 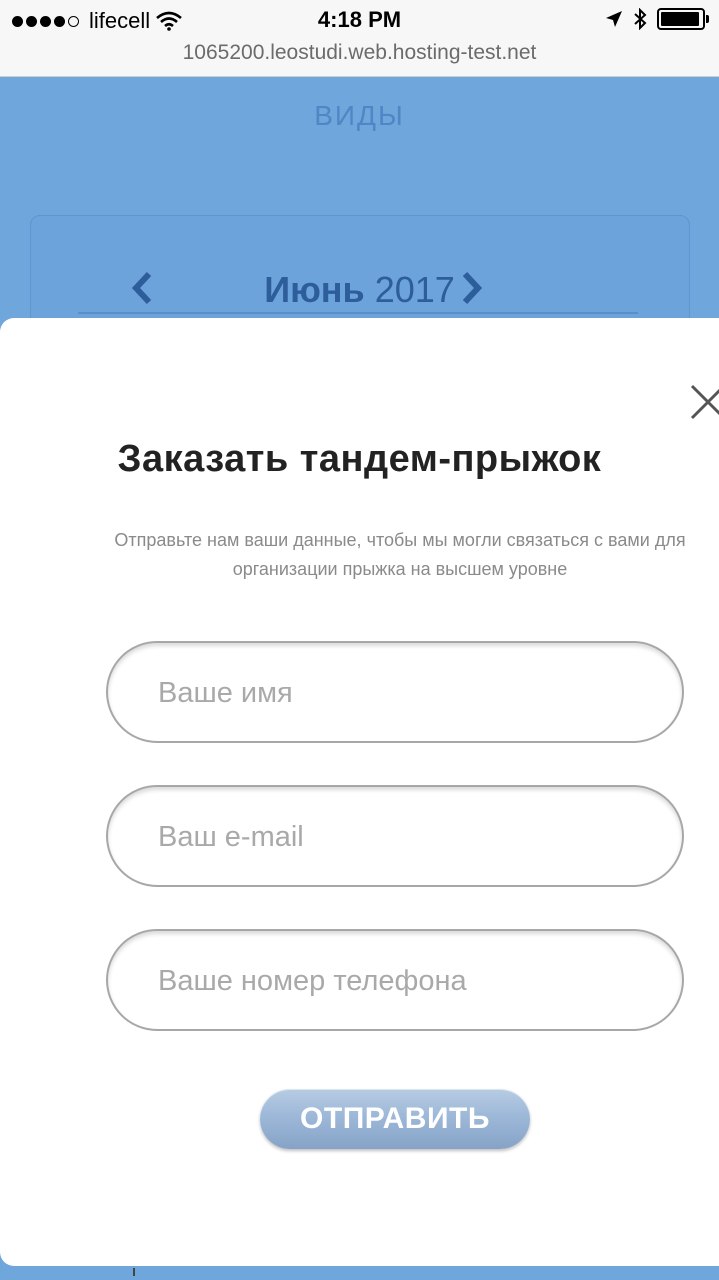 I want to click on address-bar: 1065200.leostudi.web.hosting-test.net, so click(x=359, y=58).